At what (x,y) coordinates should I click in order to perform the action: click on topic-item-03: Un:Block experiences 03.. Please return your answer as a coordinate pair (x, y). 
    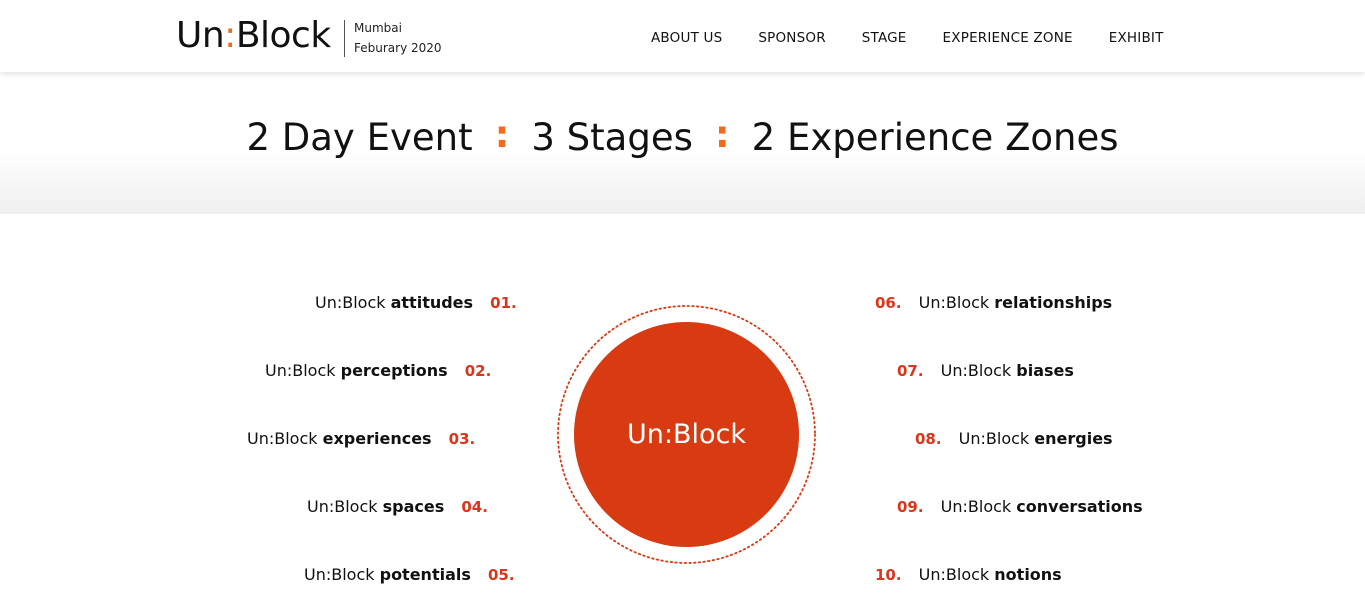
    Looking at the image, I should click on (361, 438).